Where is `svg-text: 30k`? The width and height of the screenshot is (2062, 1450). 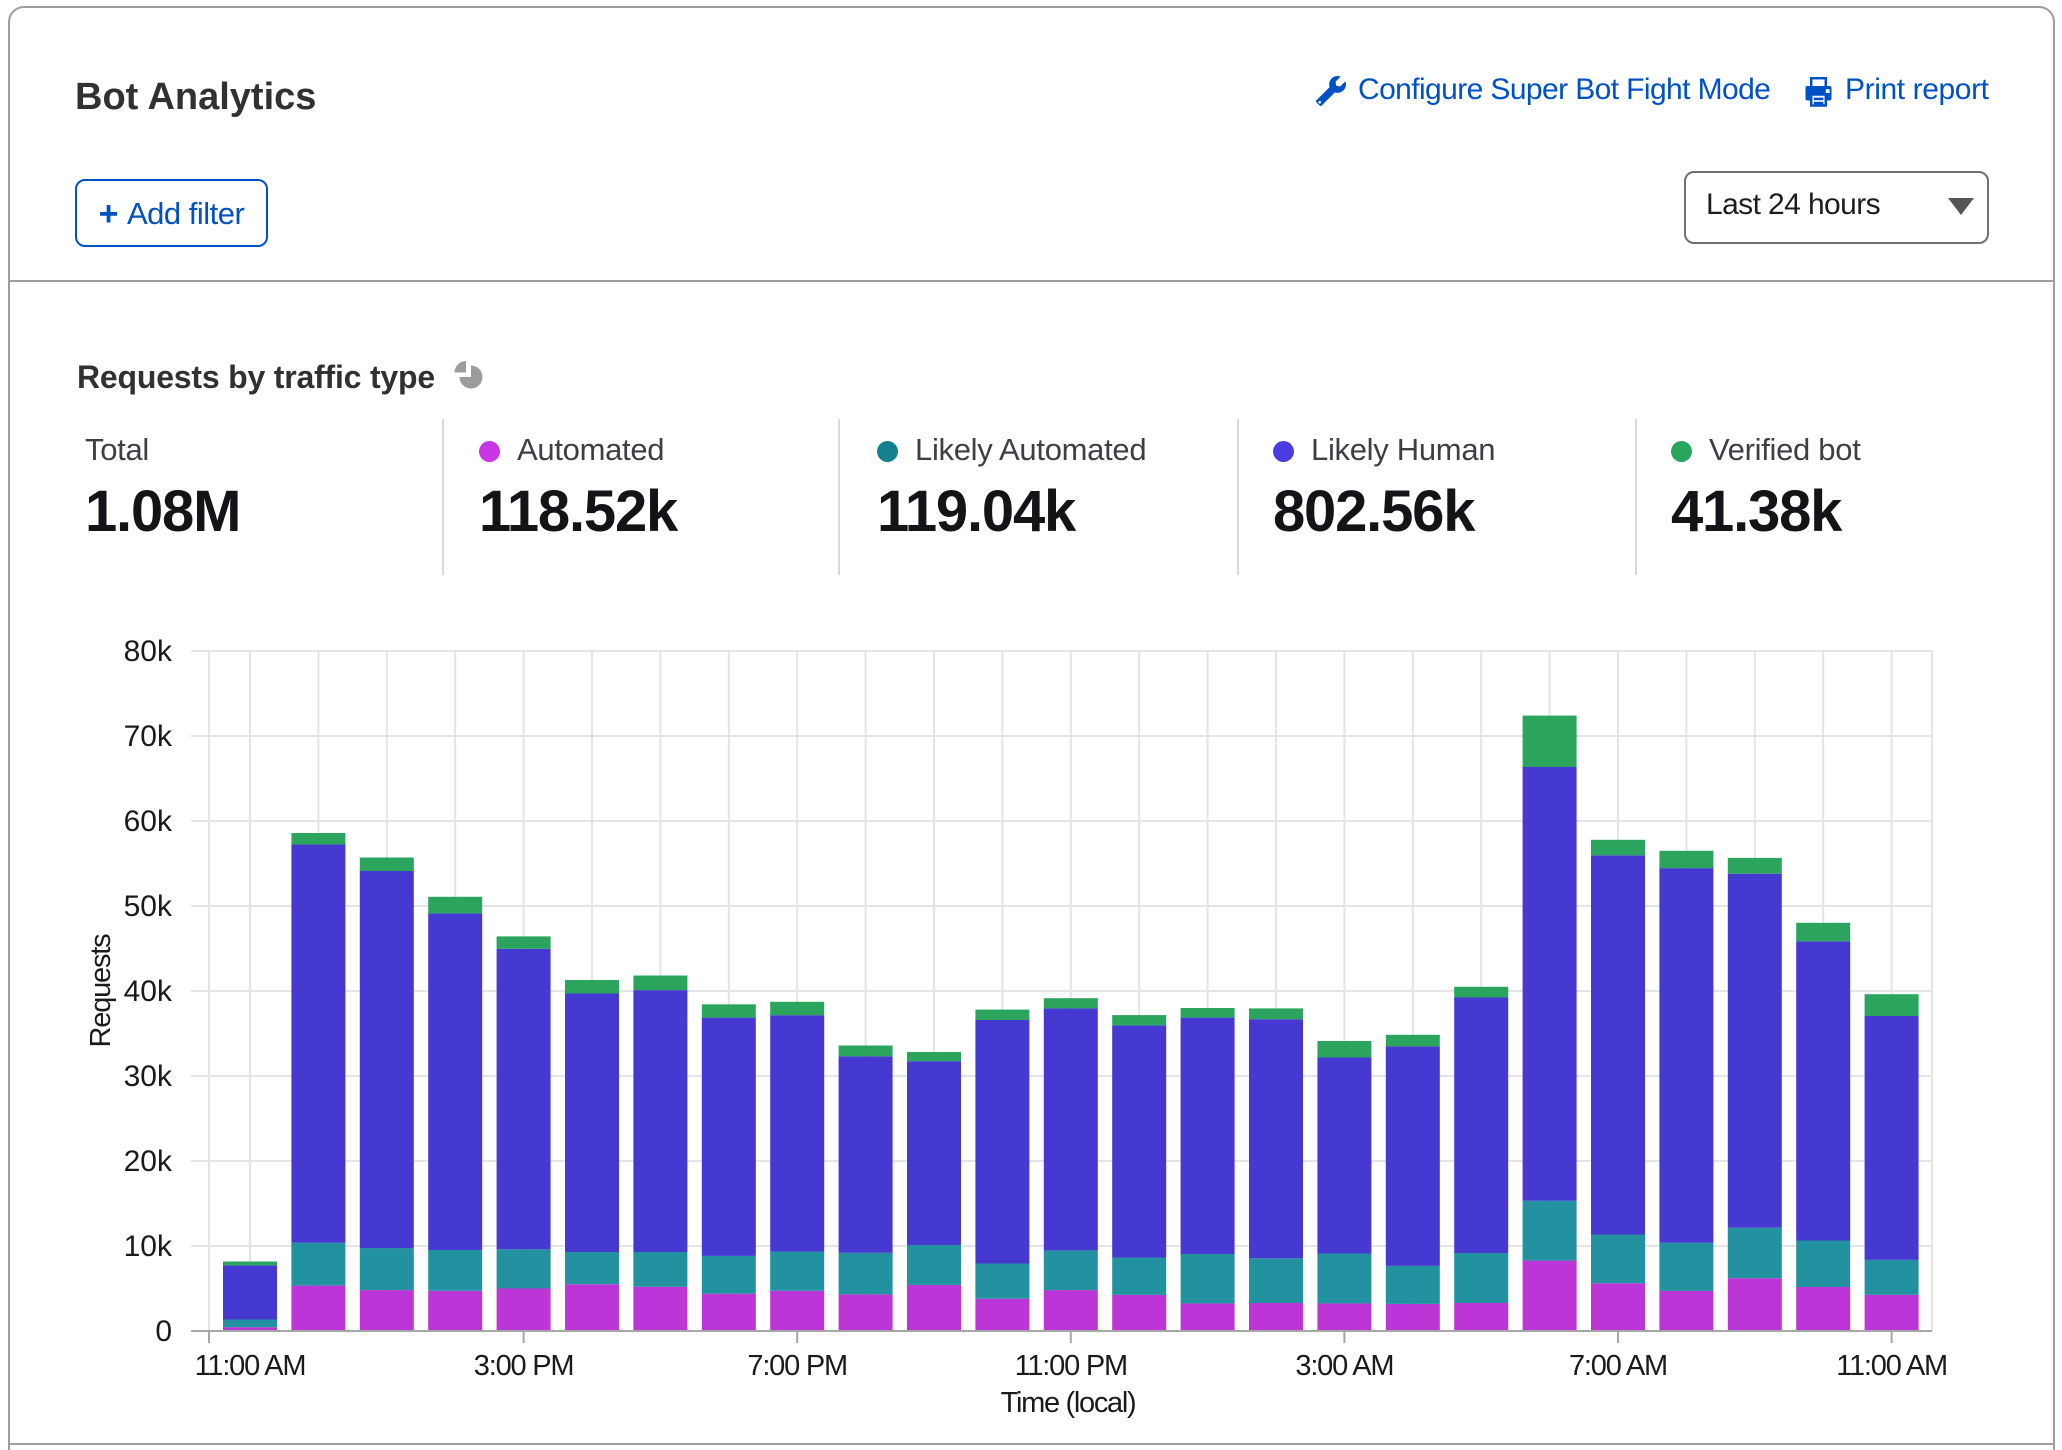 svg-text: 30k is located at coordinates (148, 1076).